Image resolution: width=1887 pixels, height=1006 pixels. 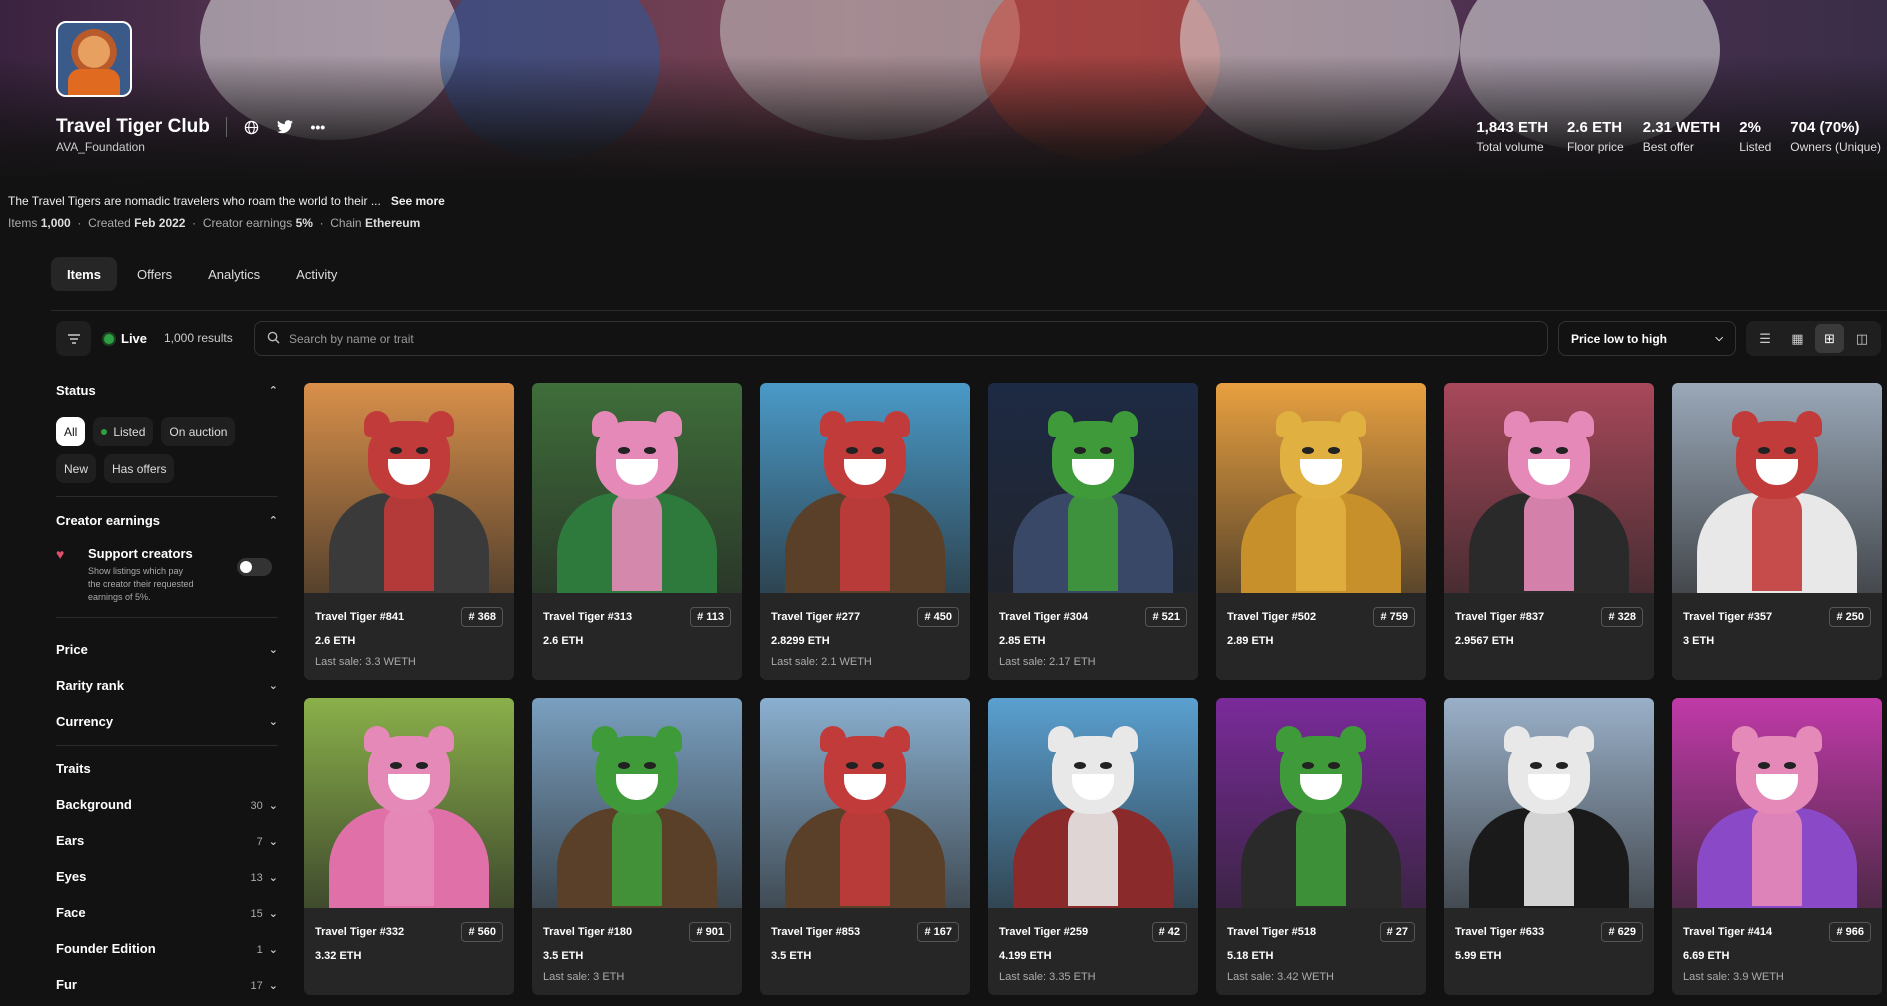 What do you see at coordinates (100, 147) in the screenshot?
I see `creator-name: AVA_Foundation` at bounding box center [100, 147].